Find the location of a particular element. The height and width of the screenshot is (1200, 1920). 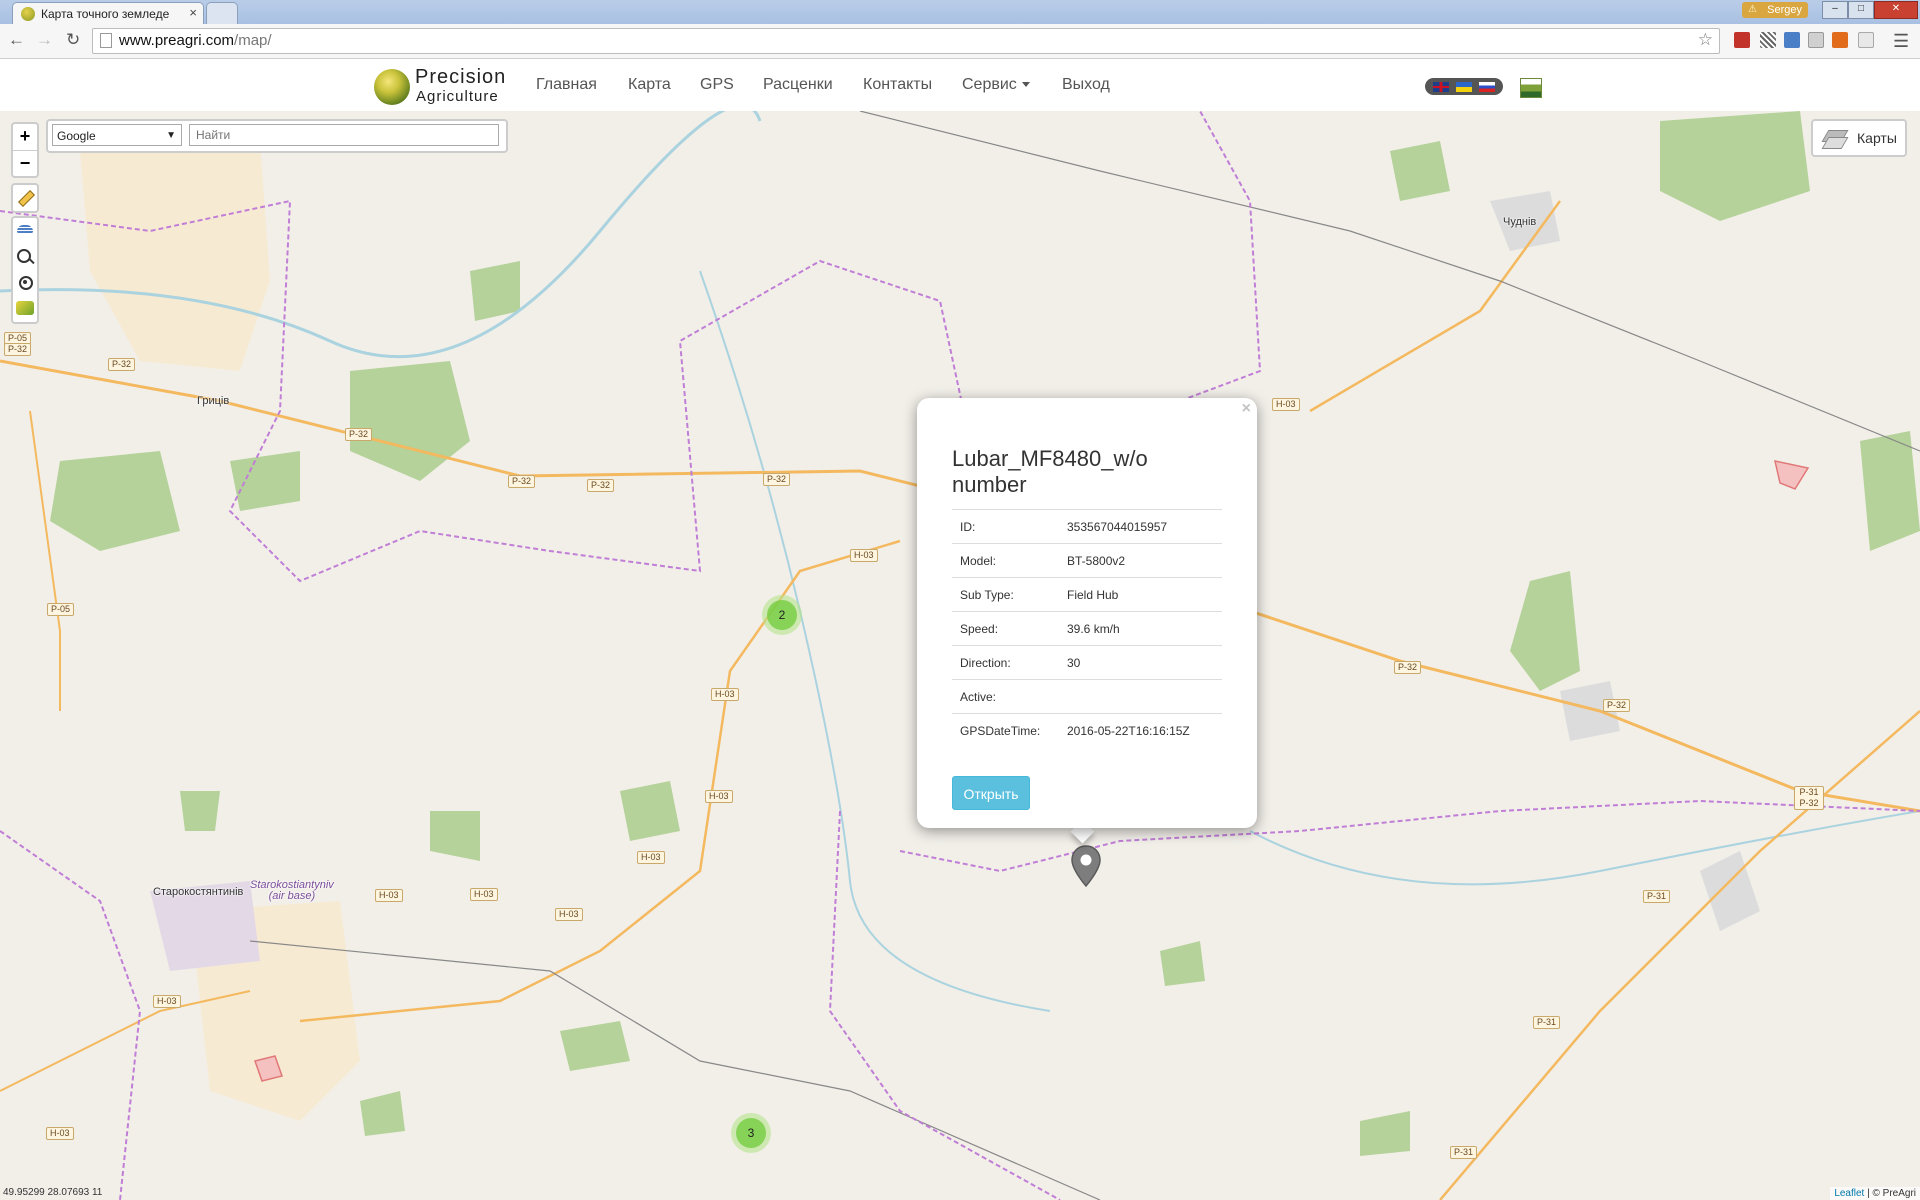

zoom-in-button: + is located at coordinates (25, 137).